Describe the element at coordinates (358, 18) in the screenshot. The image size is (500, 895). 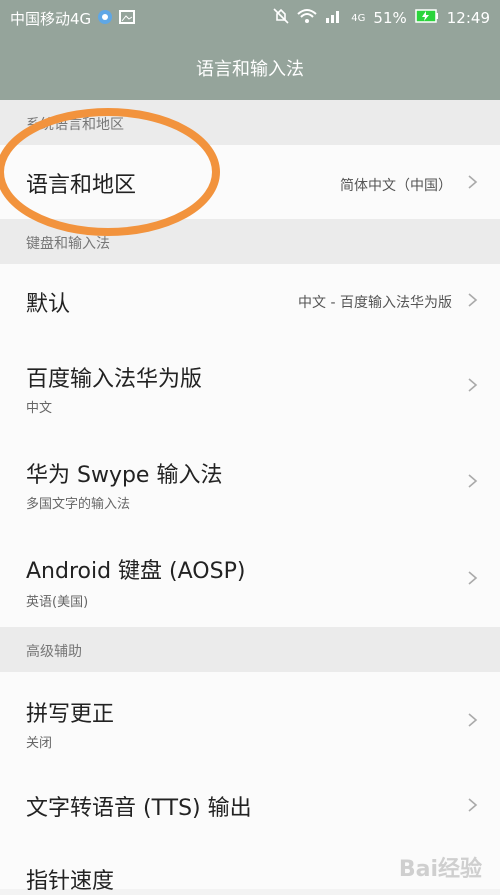
I see `network-label: 4G` at that location.